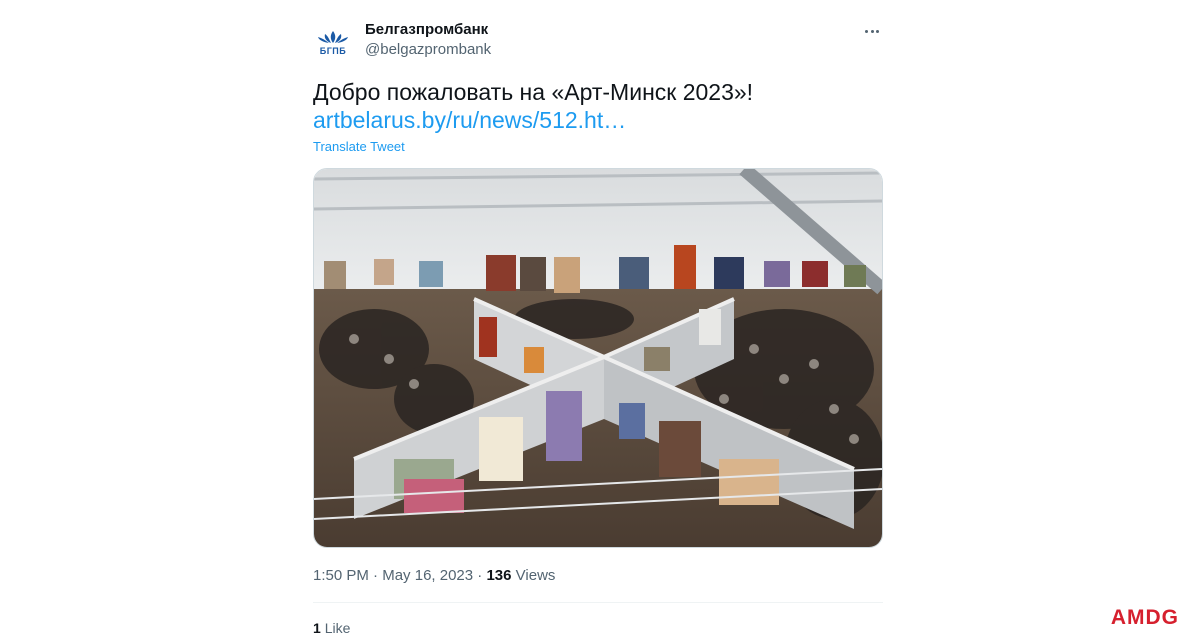 Image resolution: width=1200 pixels, height=644 pixels. I want to click on tweet-time: 1:50 PM, so click(341, 575).